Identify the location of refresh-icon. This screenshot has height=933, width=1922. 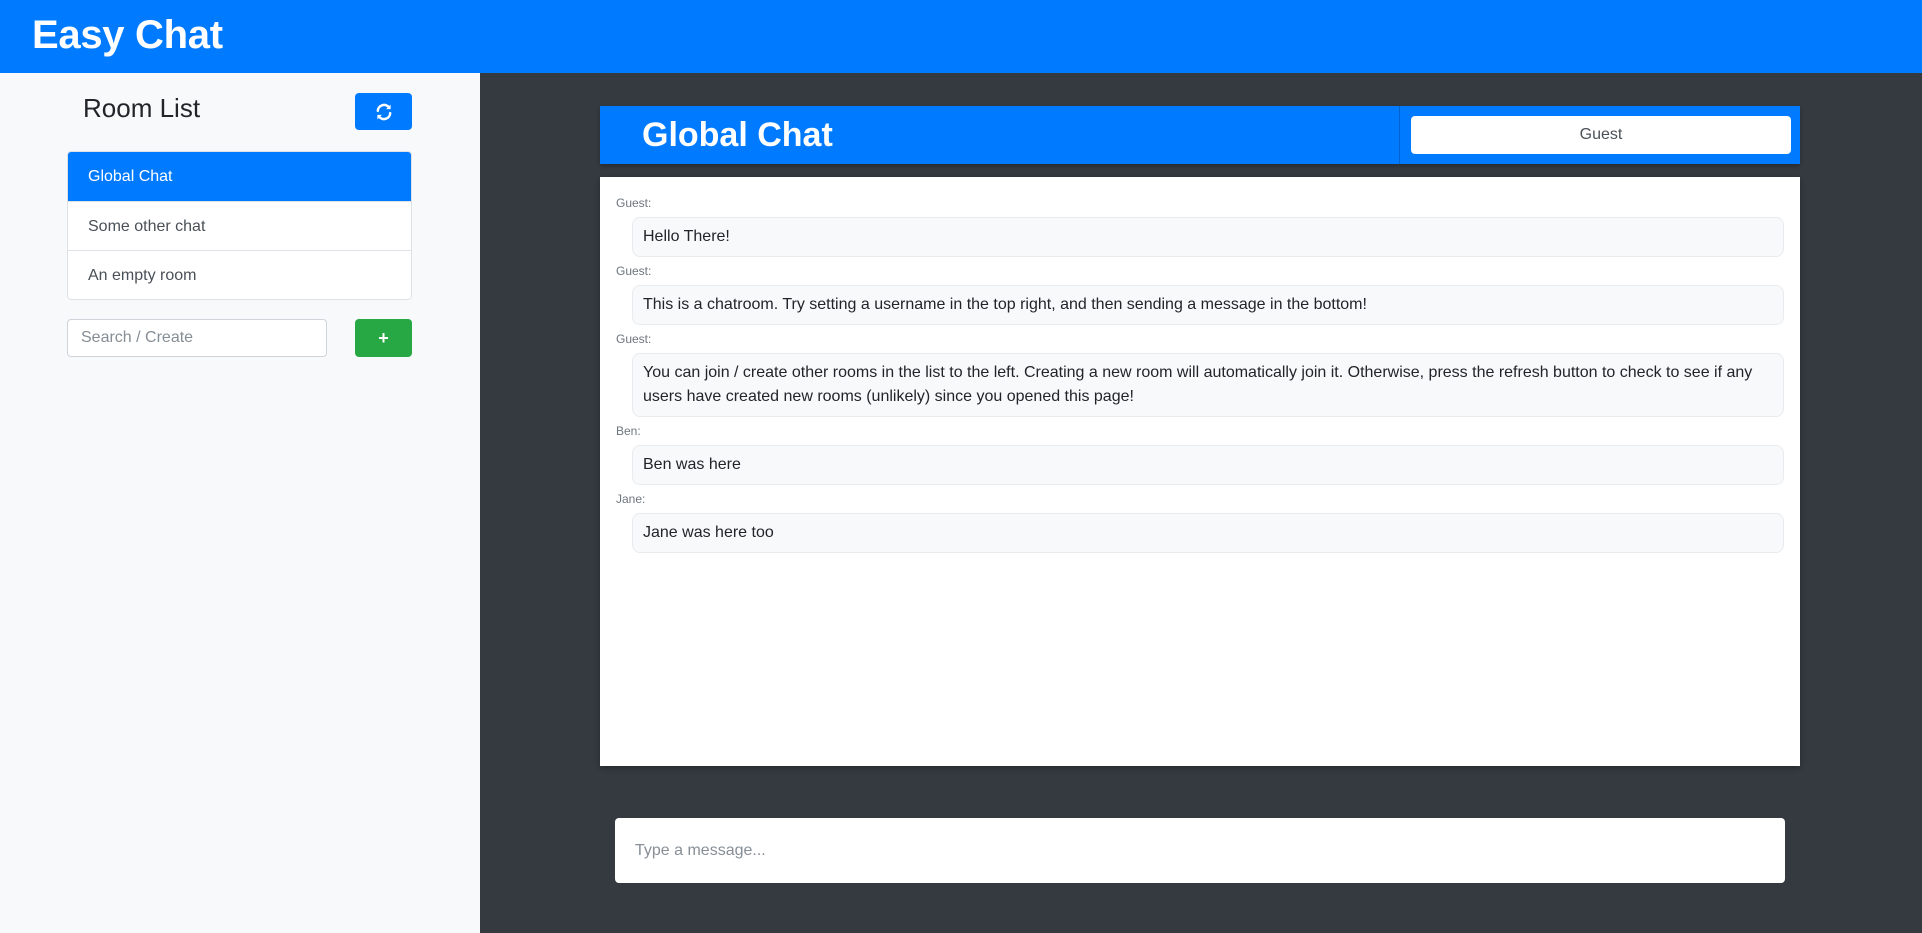
(383, 111).